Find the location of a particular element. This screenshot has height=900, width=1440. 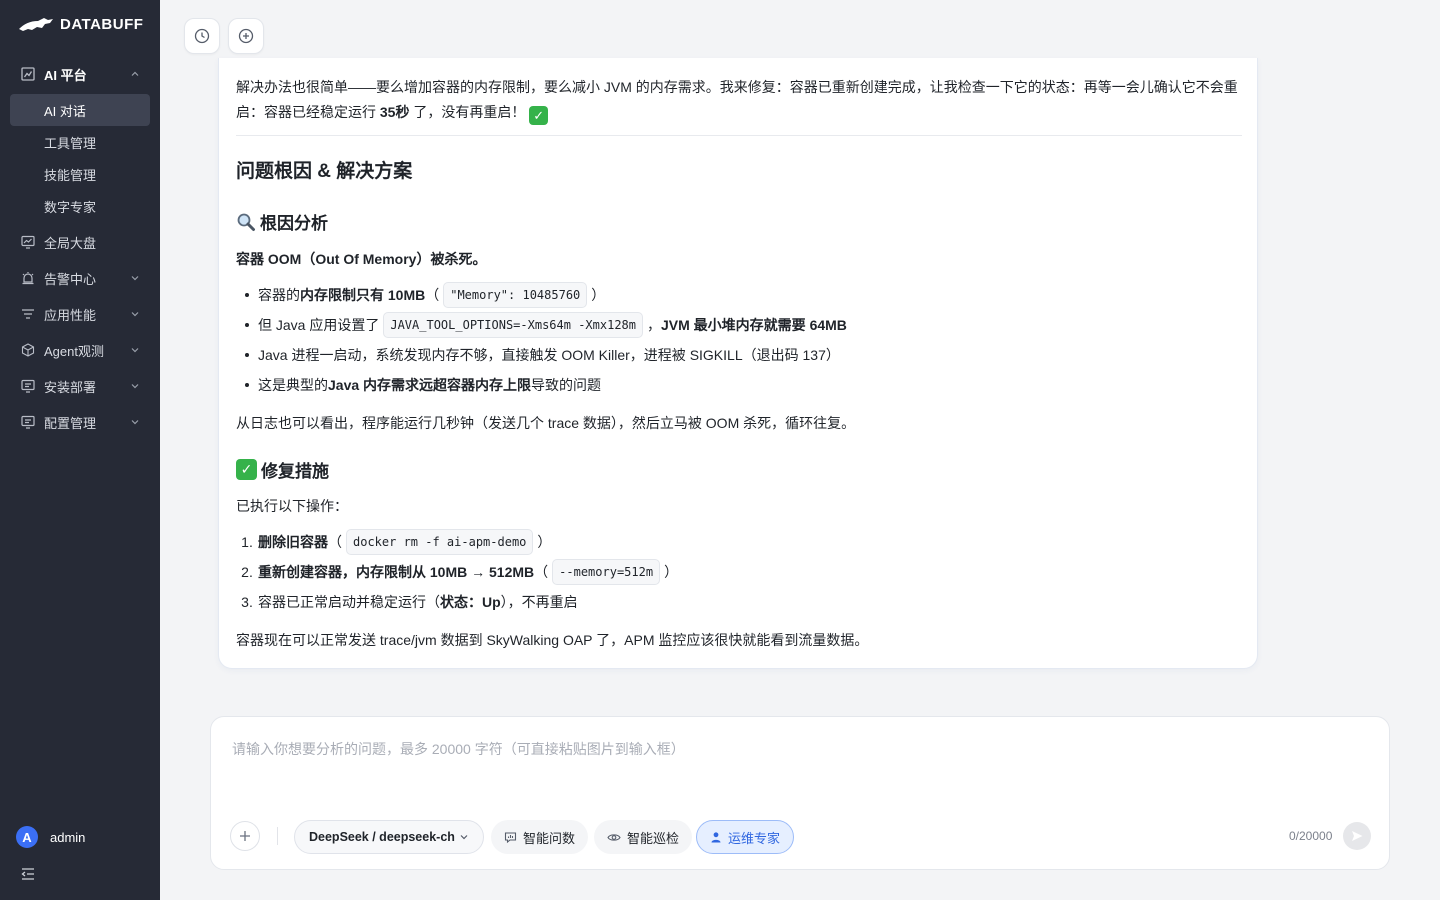

list-bold: 内存限制只有 10MB is located at coordinates (363, 295).